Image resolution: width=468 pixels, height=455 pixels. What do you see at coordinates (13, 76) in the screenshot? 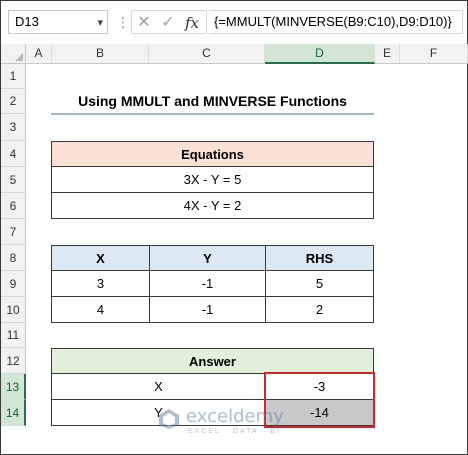
I see `row-header-1: 1` at bounding box center [13, 76].